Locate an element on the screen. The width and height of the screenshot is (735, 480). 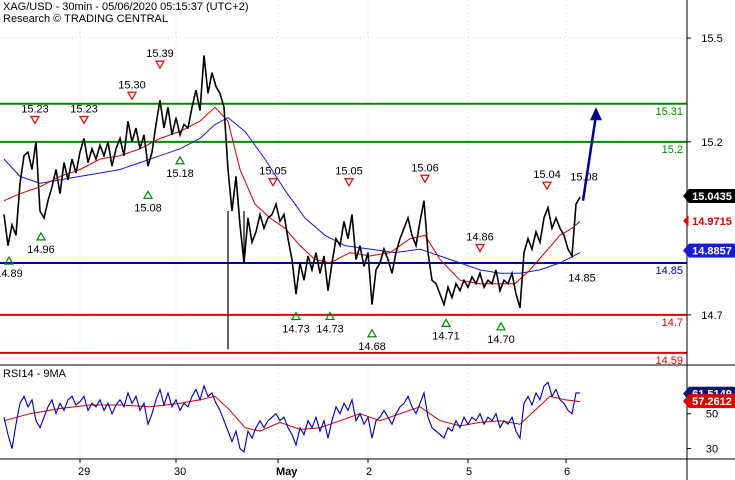
forecast-label: 14.85 is located at coordinates (582, 278).